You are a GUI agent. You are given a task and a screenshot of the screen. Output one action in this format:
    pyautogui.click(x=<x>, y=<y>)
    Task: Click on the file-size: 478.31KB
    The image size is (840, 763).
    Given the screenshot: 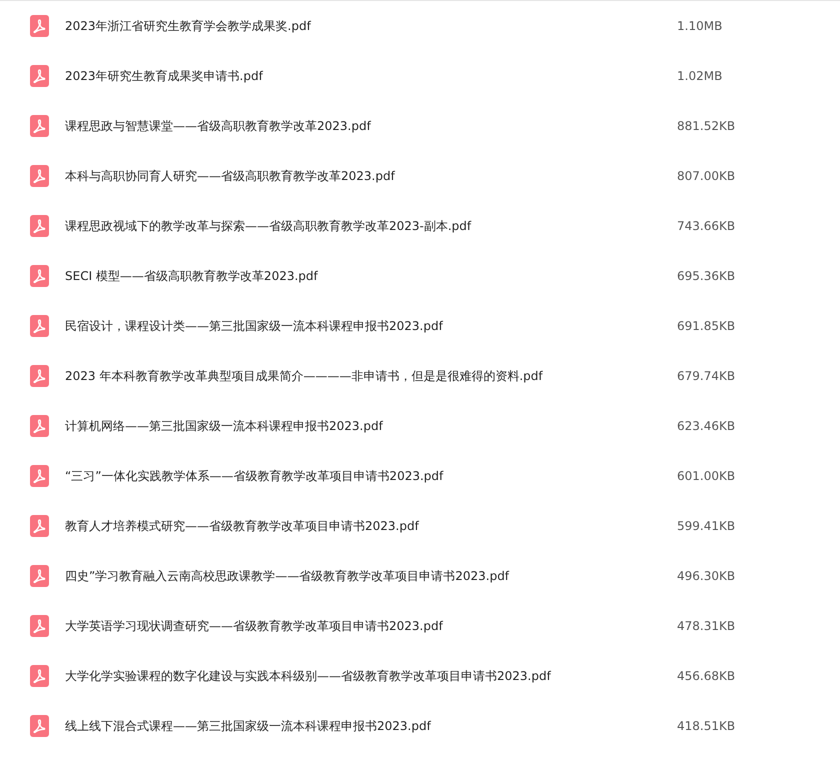 What is the action you would take?
    pyautogui.click(x=706, y=626)
    